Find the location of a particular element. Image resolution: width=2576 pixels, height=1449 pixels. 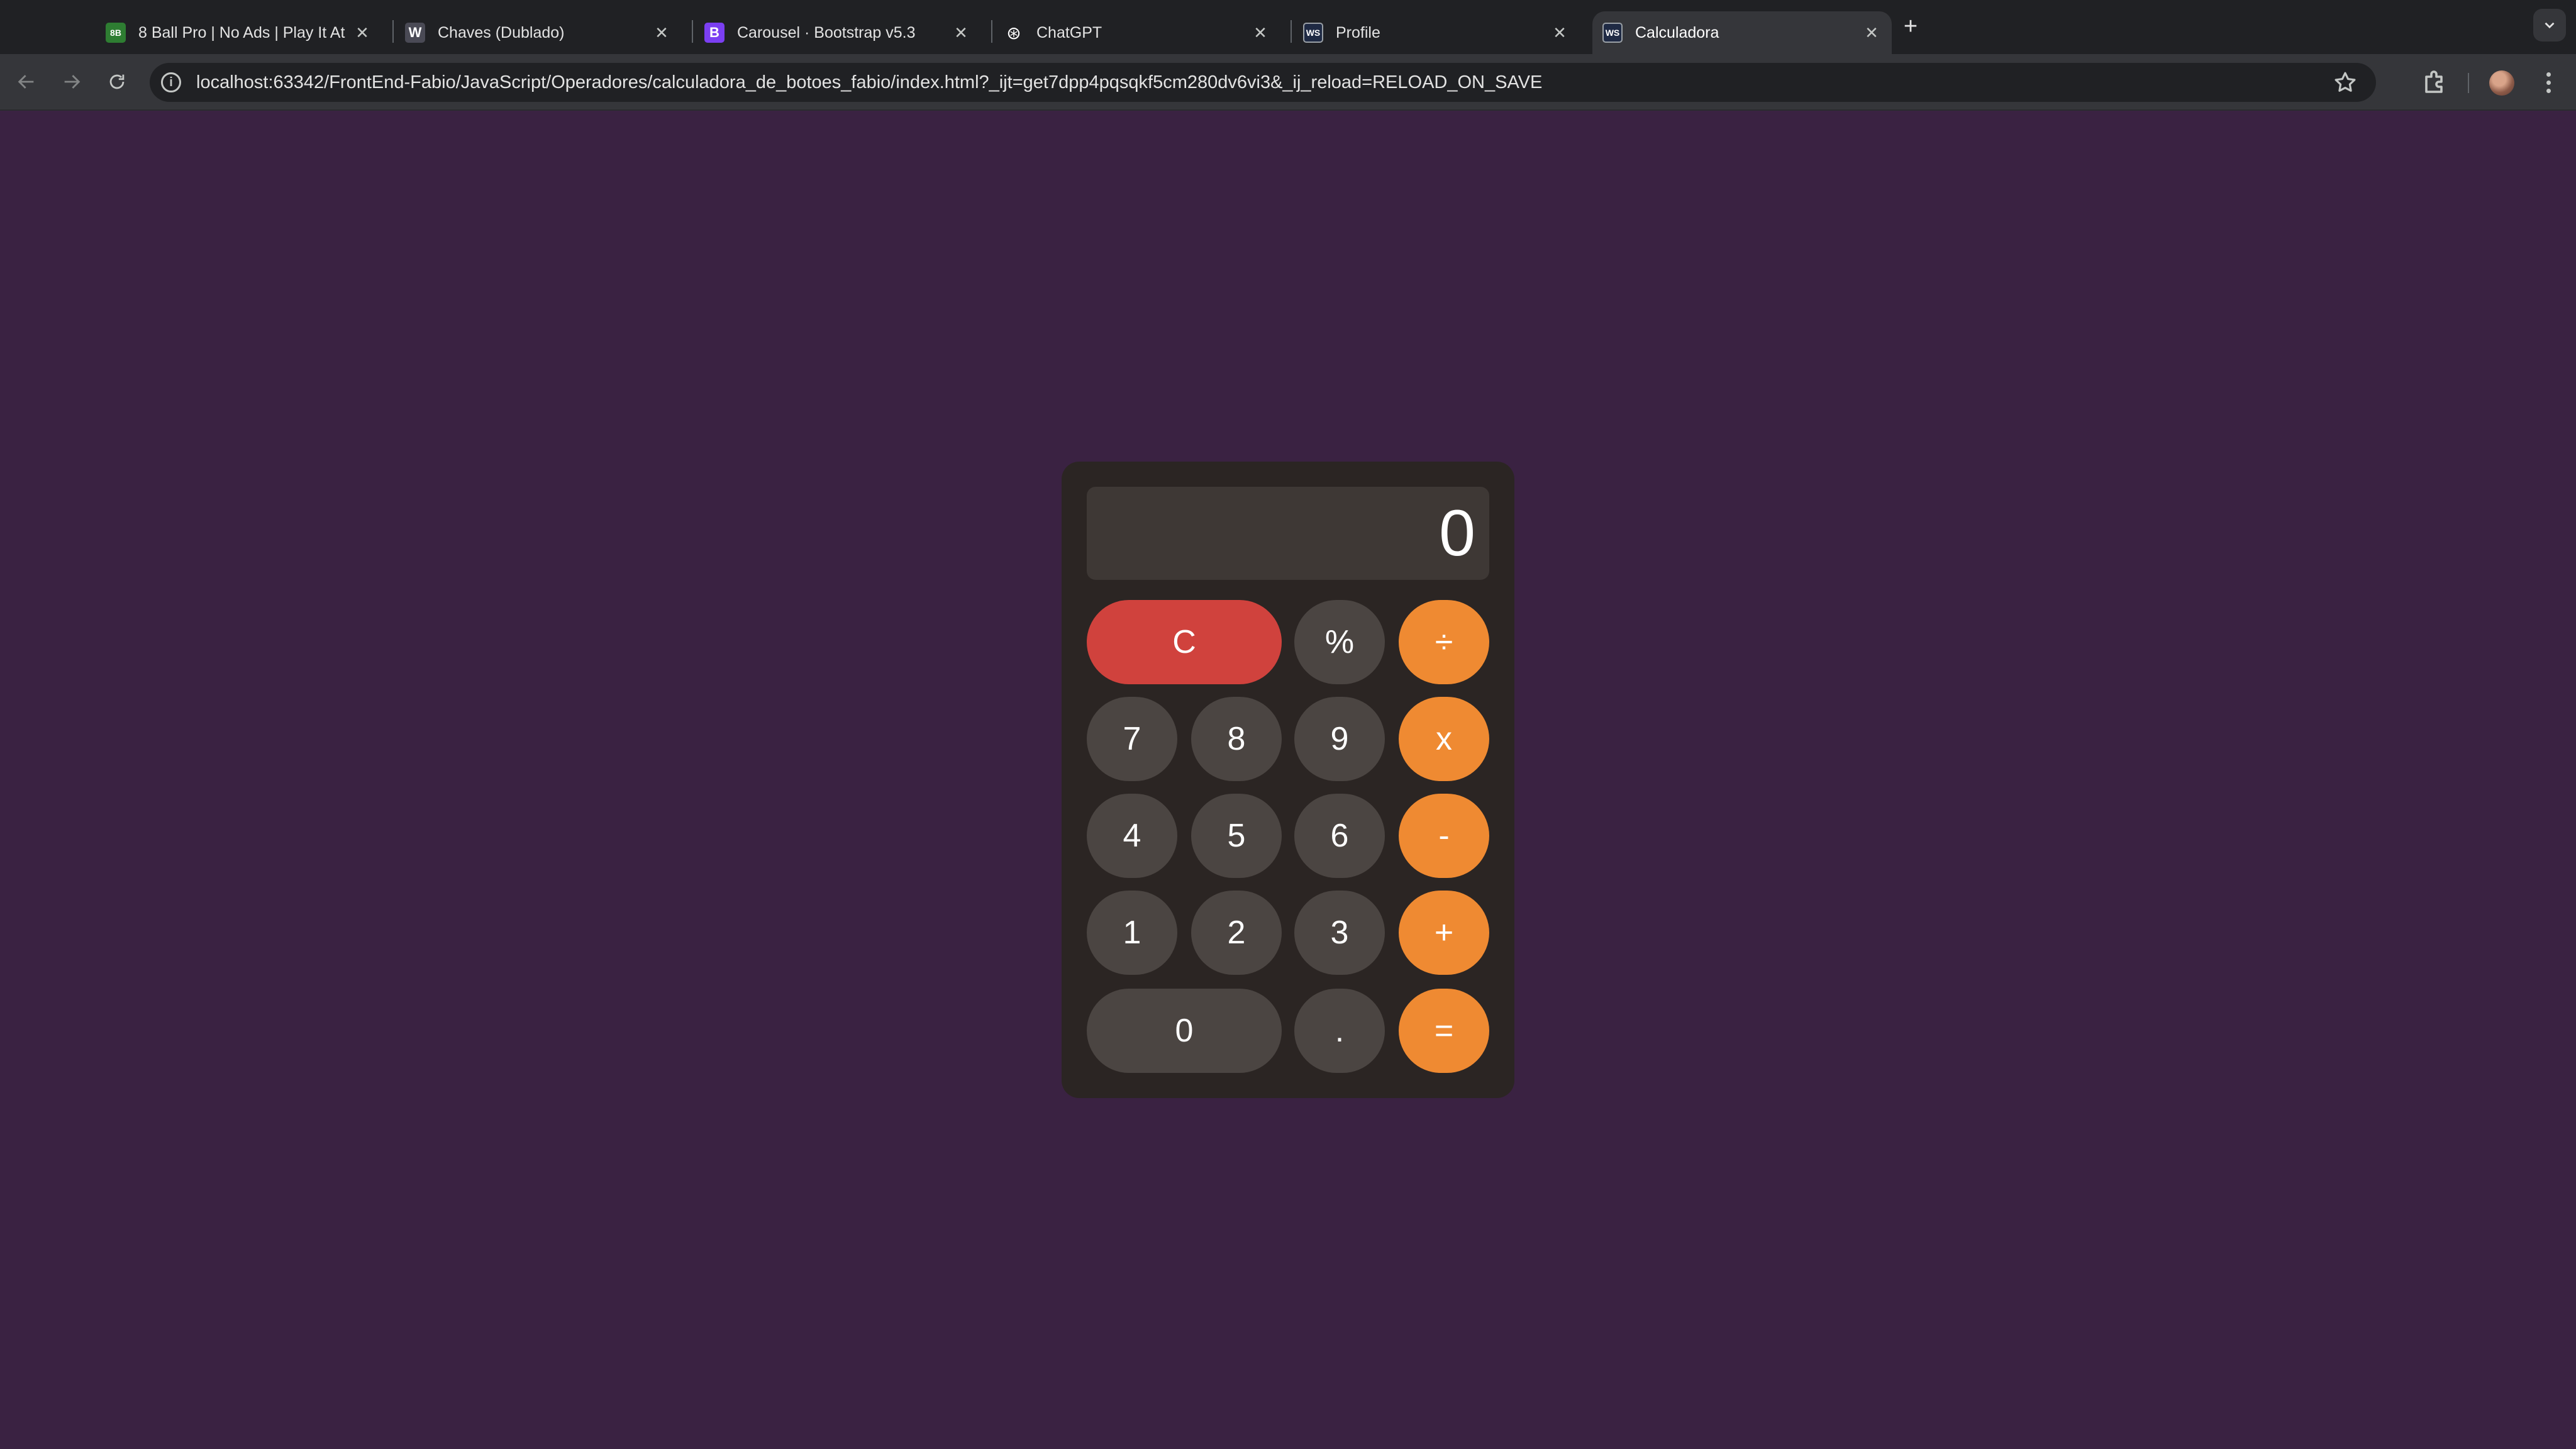

digit-3-button: 3 is located at coordinates (1339, 933).